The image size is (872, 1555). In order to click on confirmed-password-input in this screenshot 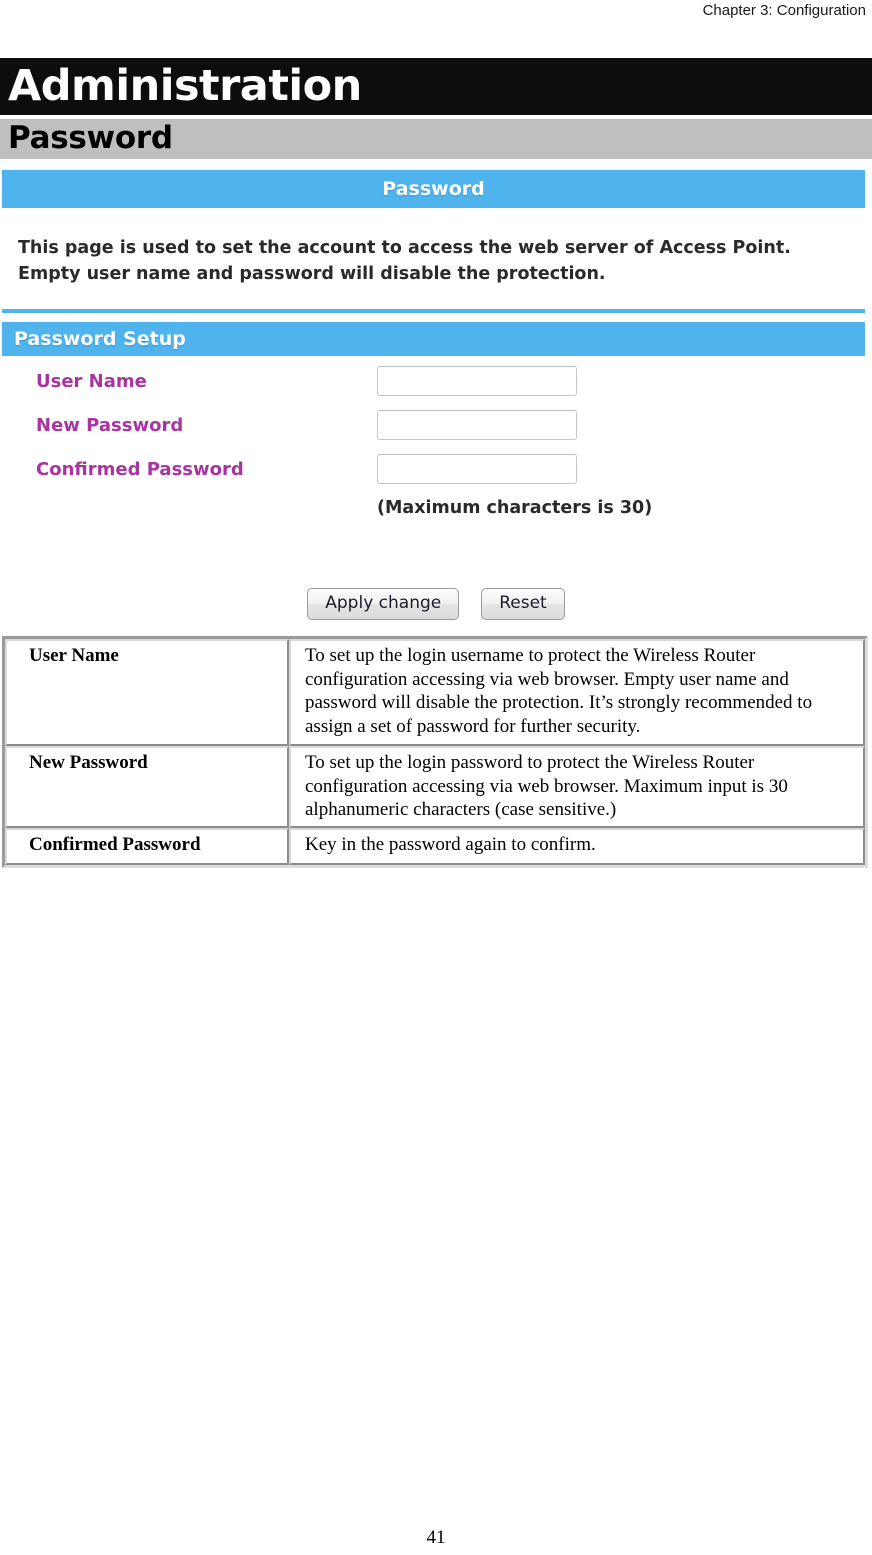, I will do `click(477, 469)`.